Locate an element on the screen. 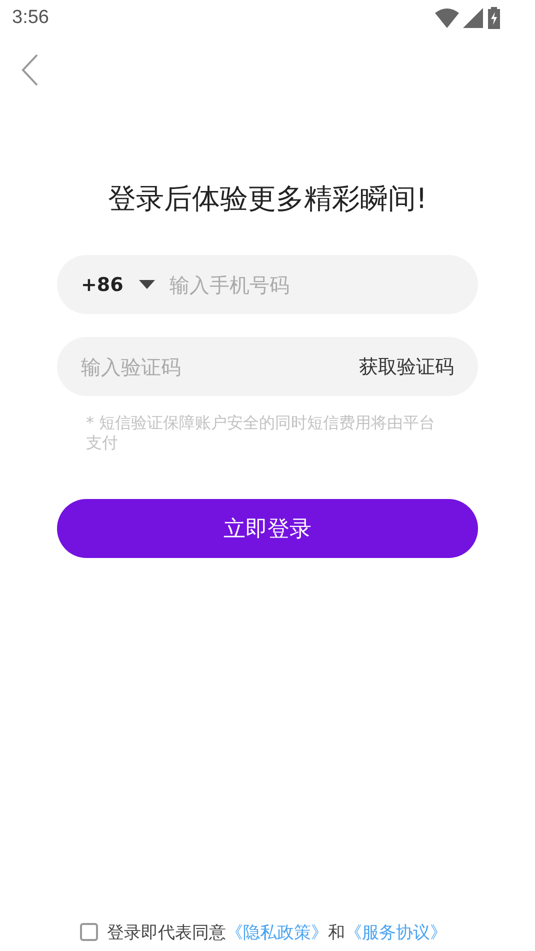  code-input-field: 输入验证码 获取验证码 is located at coordinates (267, 366).